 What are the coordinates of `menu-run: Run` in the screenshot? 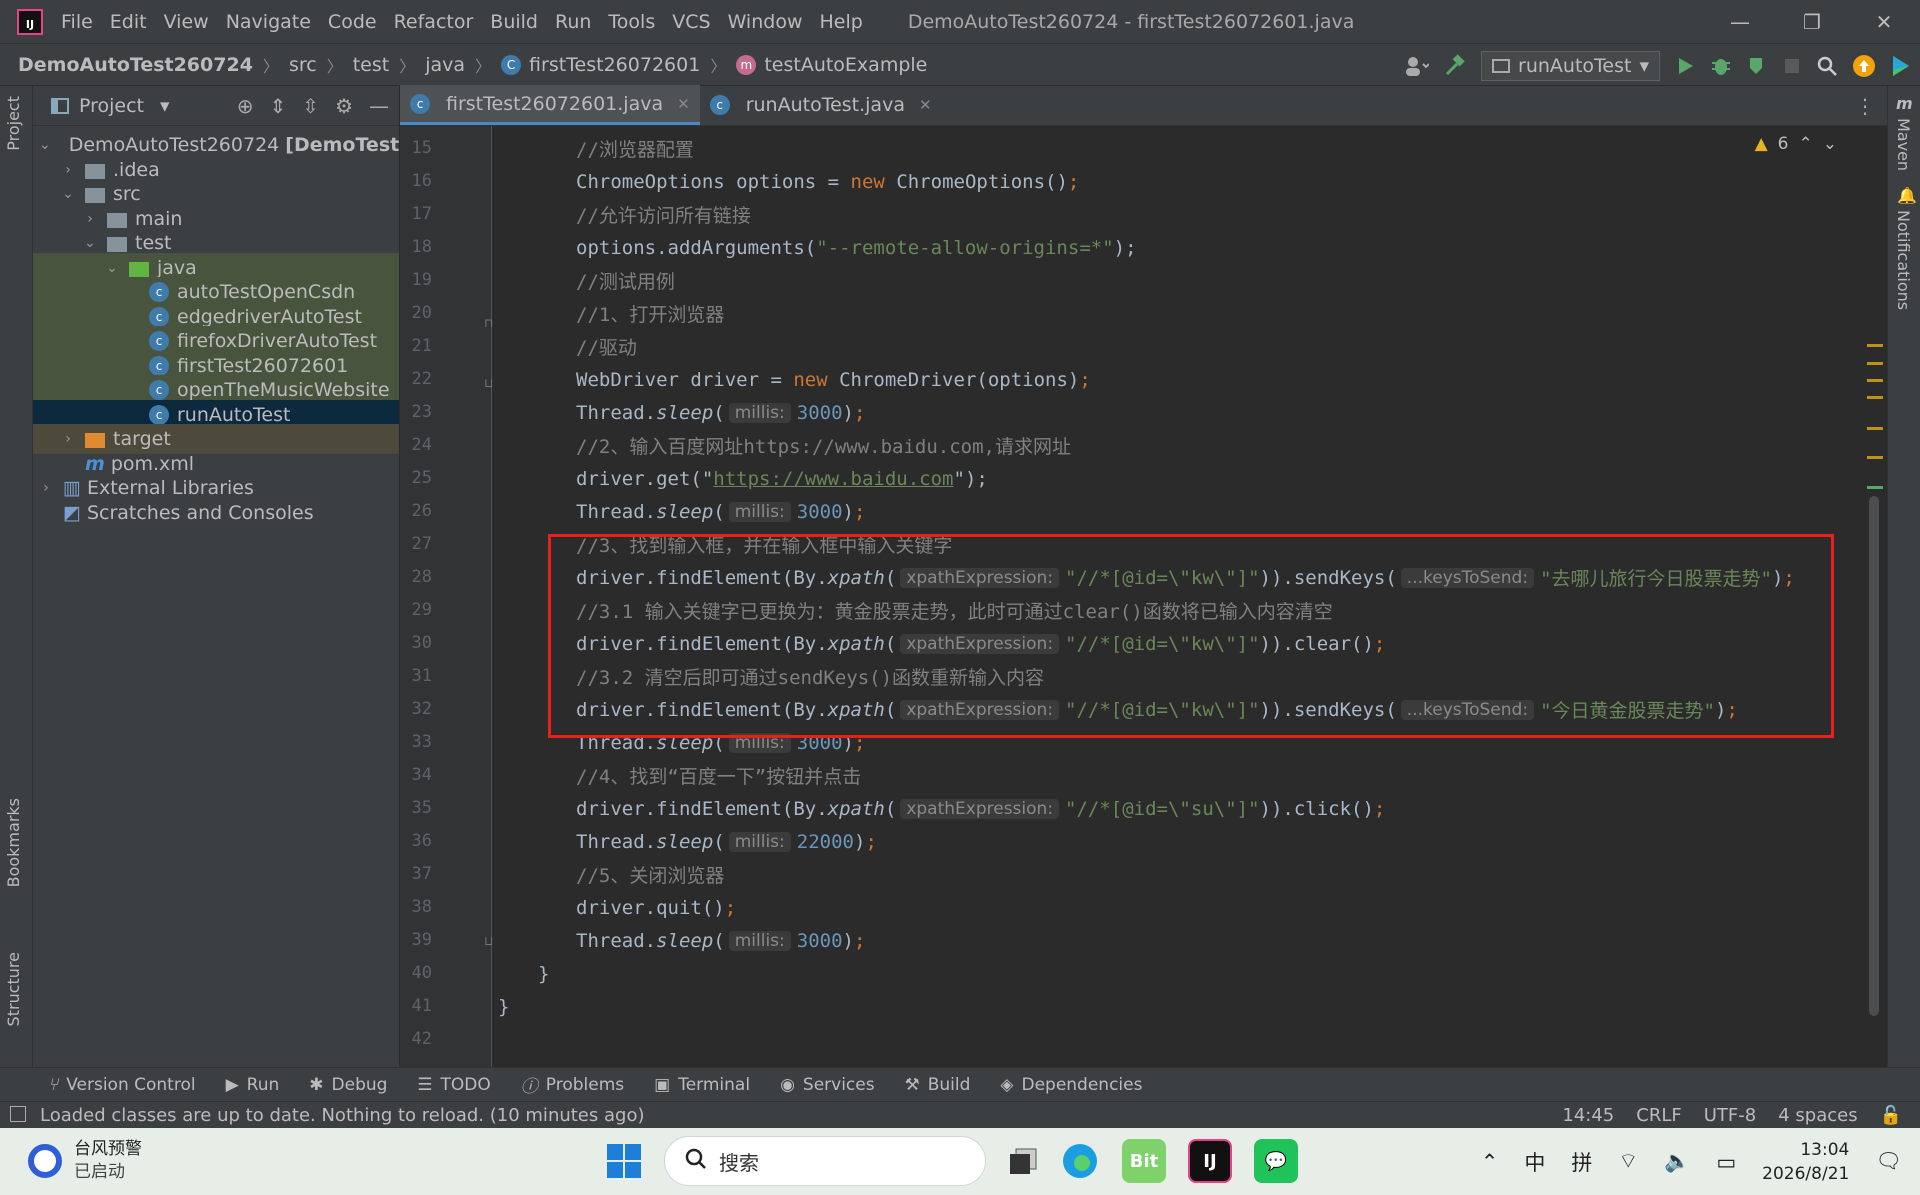 It's located at (573, 22).